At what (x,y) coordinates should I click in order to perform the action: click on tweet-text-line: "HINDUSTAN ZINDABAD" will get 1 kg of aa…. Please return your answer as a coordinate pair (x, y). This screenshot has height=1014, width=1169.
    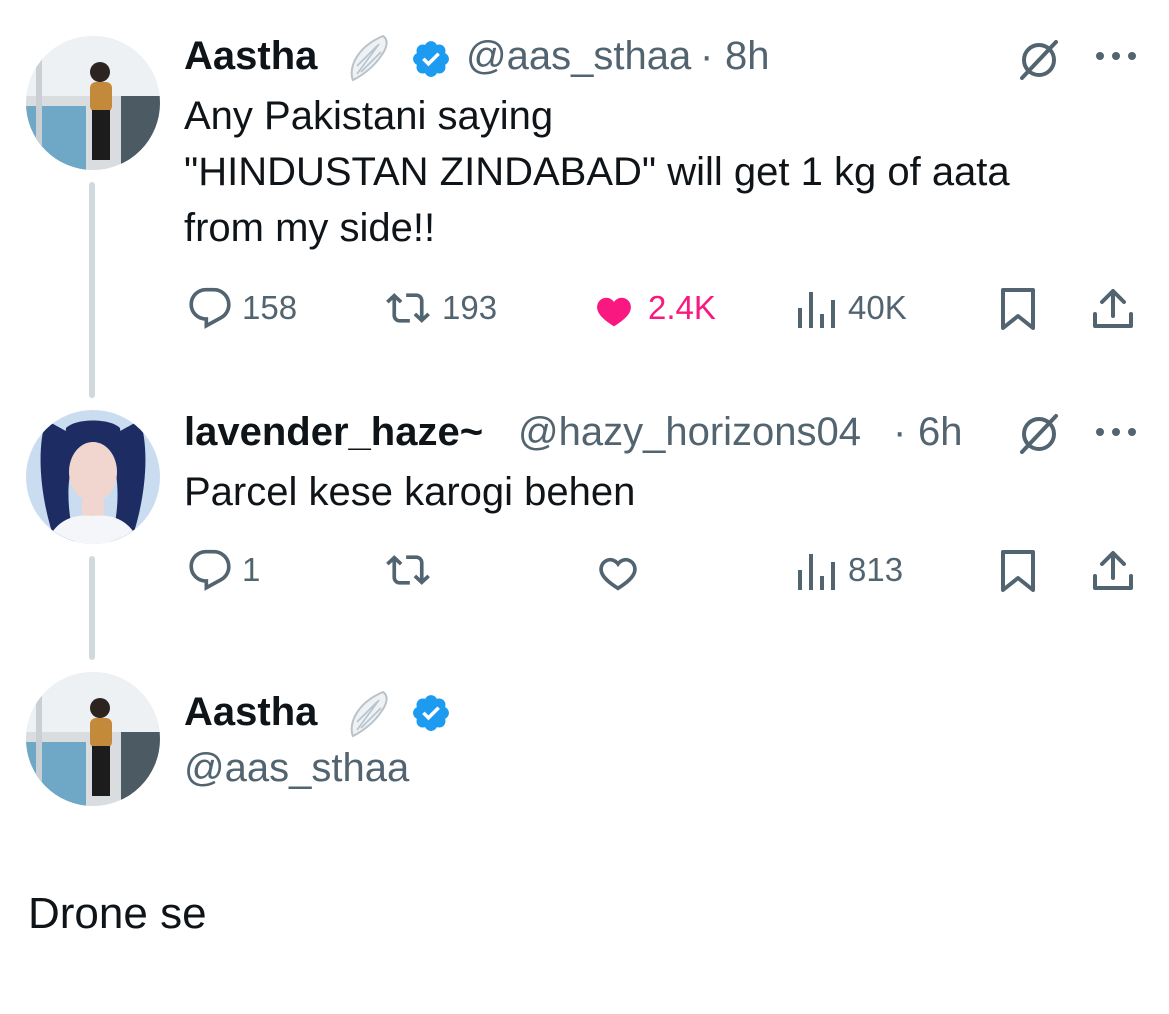
    Looking at the image, I should click on (597, 172).